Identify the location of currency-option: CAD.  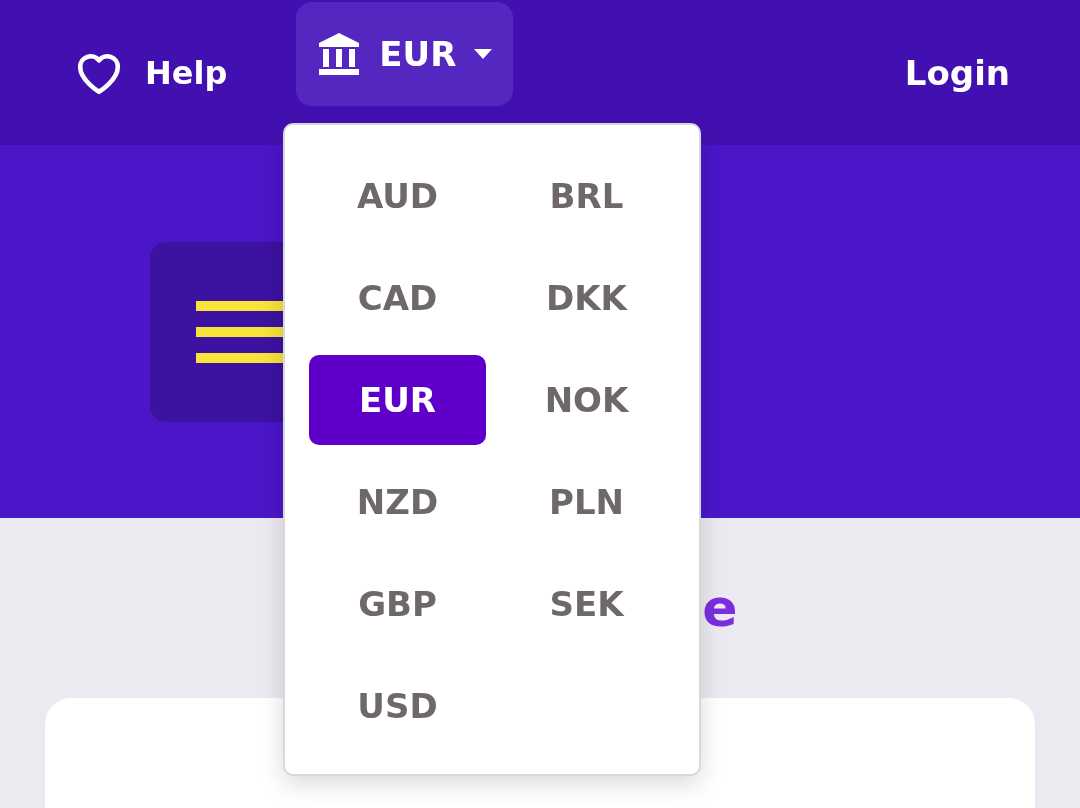
(397, 298).